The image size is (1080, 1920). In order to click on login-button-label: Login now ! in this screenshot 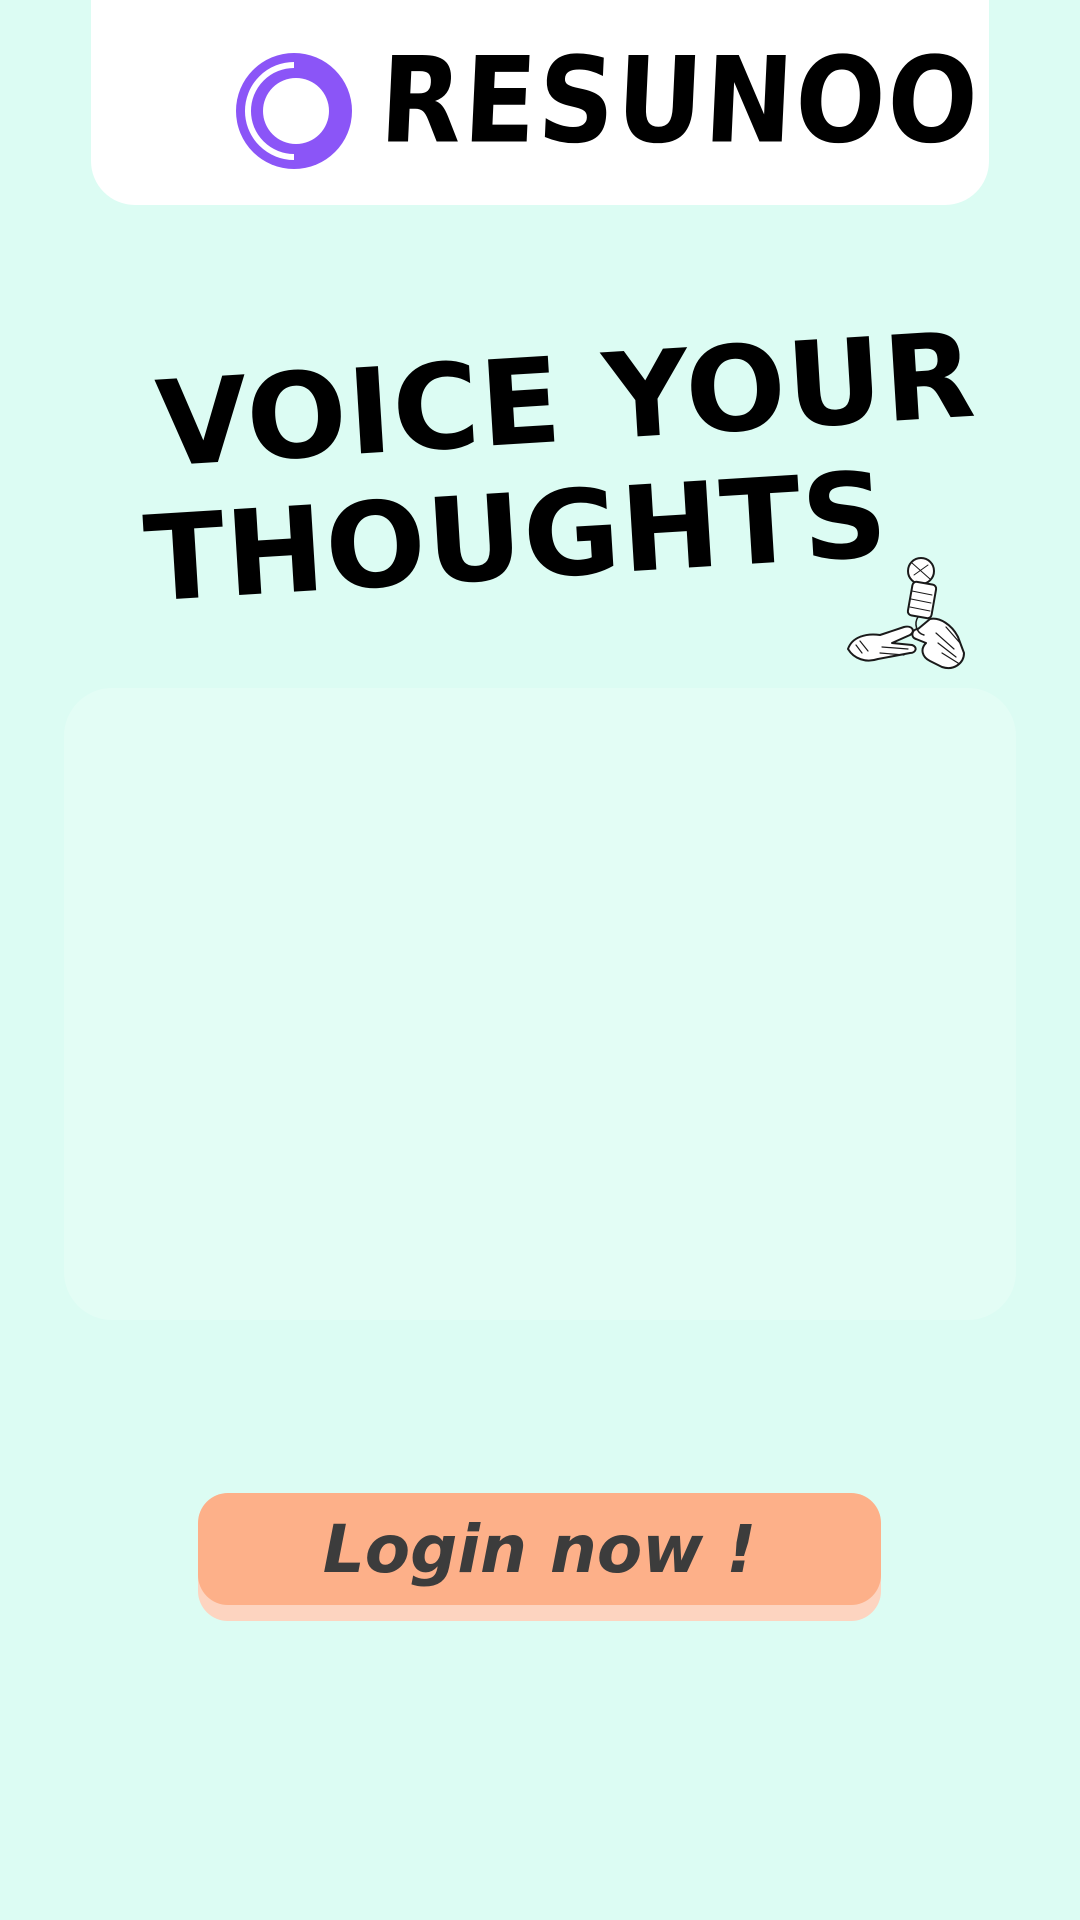, I will do `click(539, 1549)`.